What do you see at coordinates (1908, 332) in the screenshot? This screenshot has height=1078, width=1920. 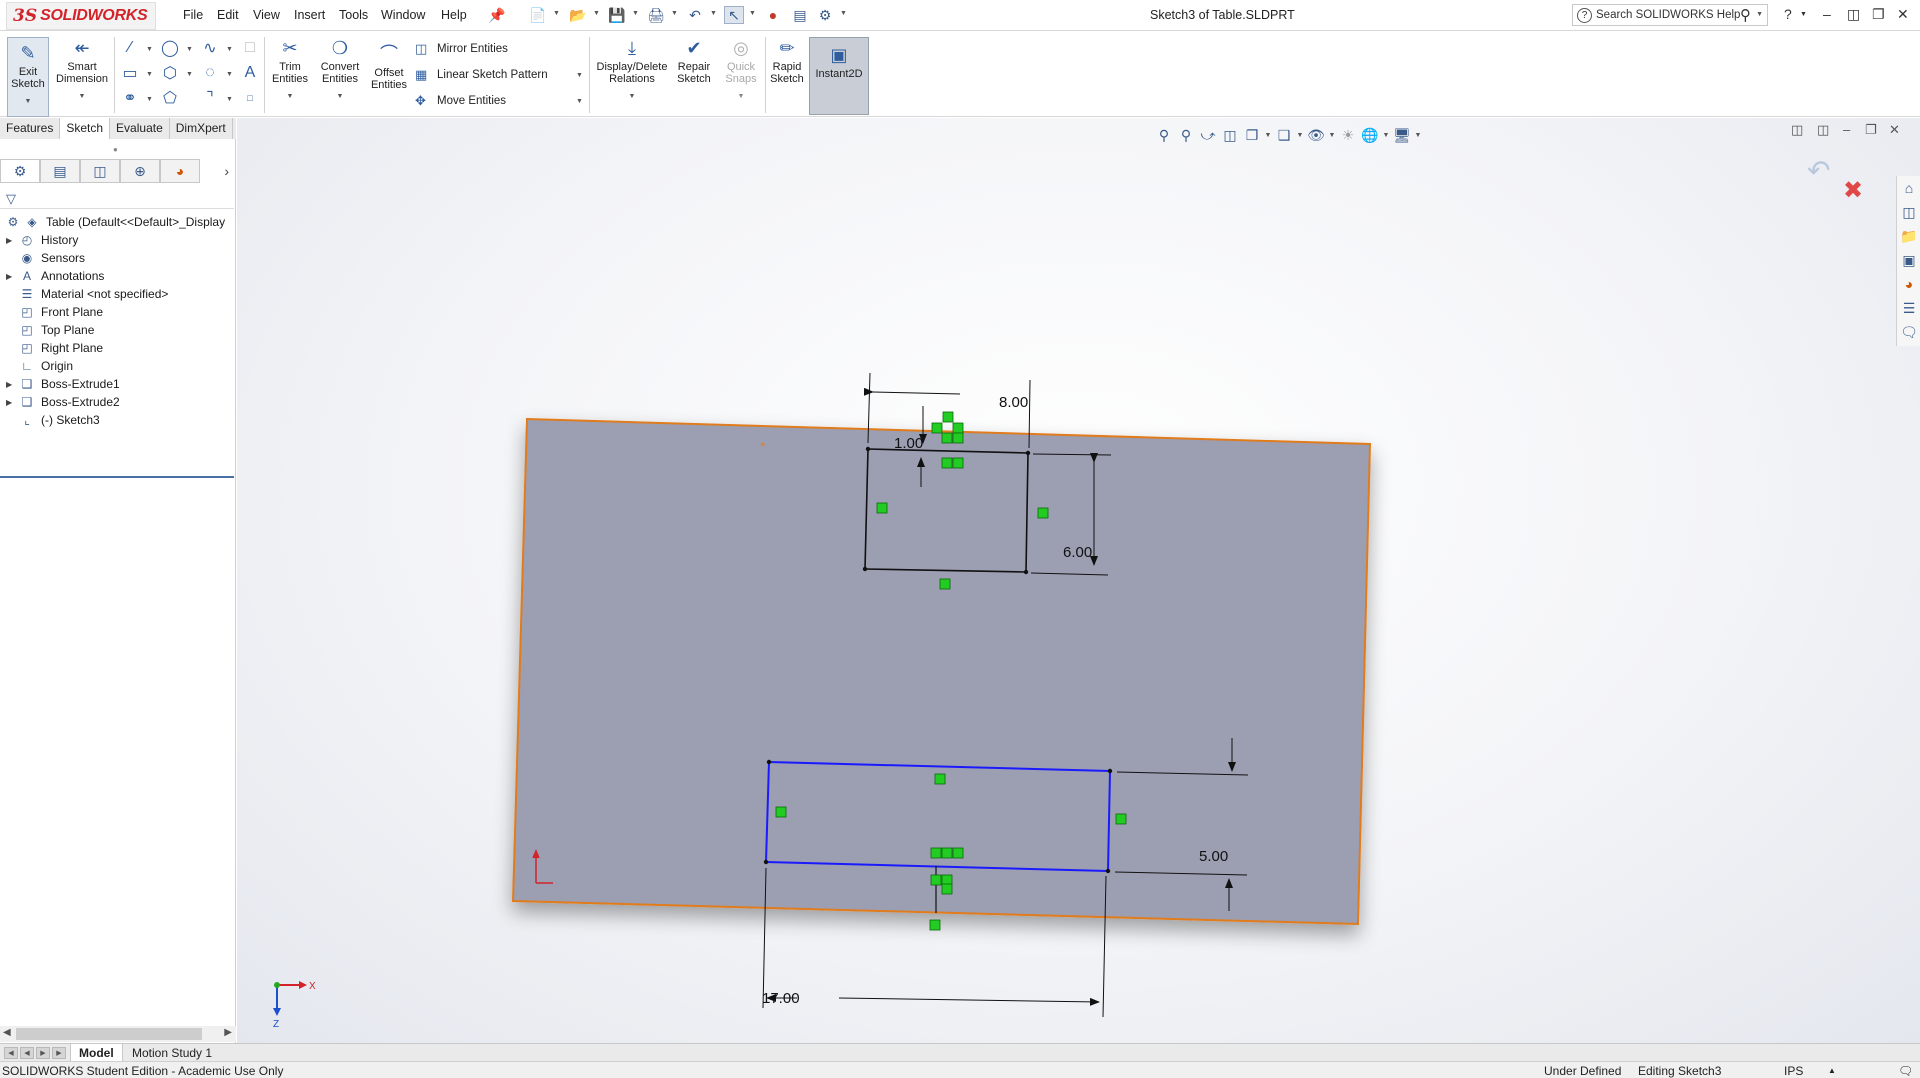 I see `forum-icon: 🗨` at bounding box center [1908, 332].